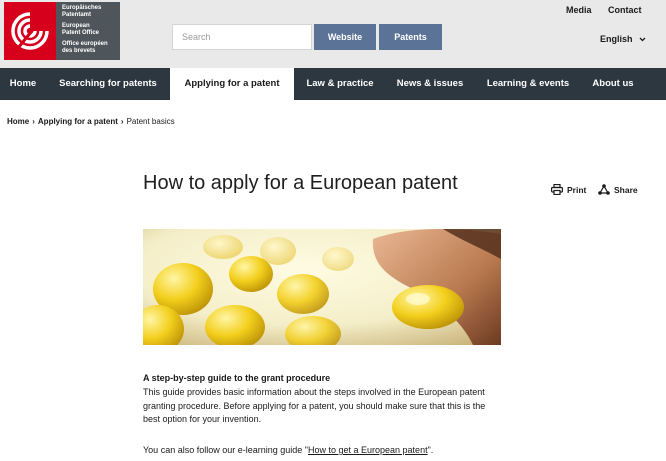 The height and width of the screenshot is (461, 666). Describe the element at coordinates (78, 121) in the screenshot. I see `breadcrumb-applying: Applying for a patent` at that location.